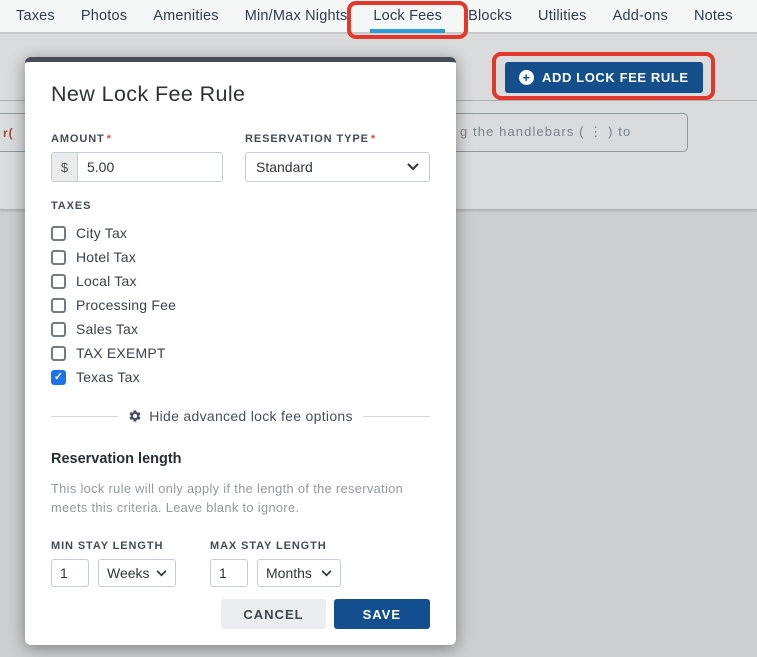 Image resolution: width=757 pixels, height=657 pixels. I want to click on taxes-label: TAXES, so click(71, 206).